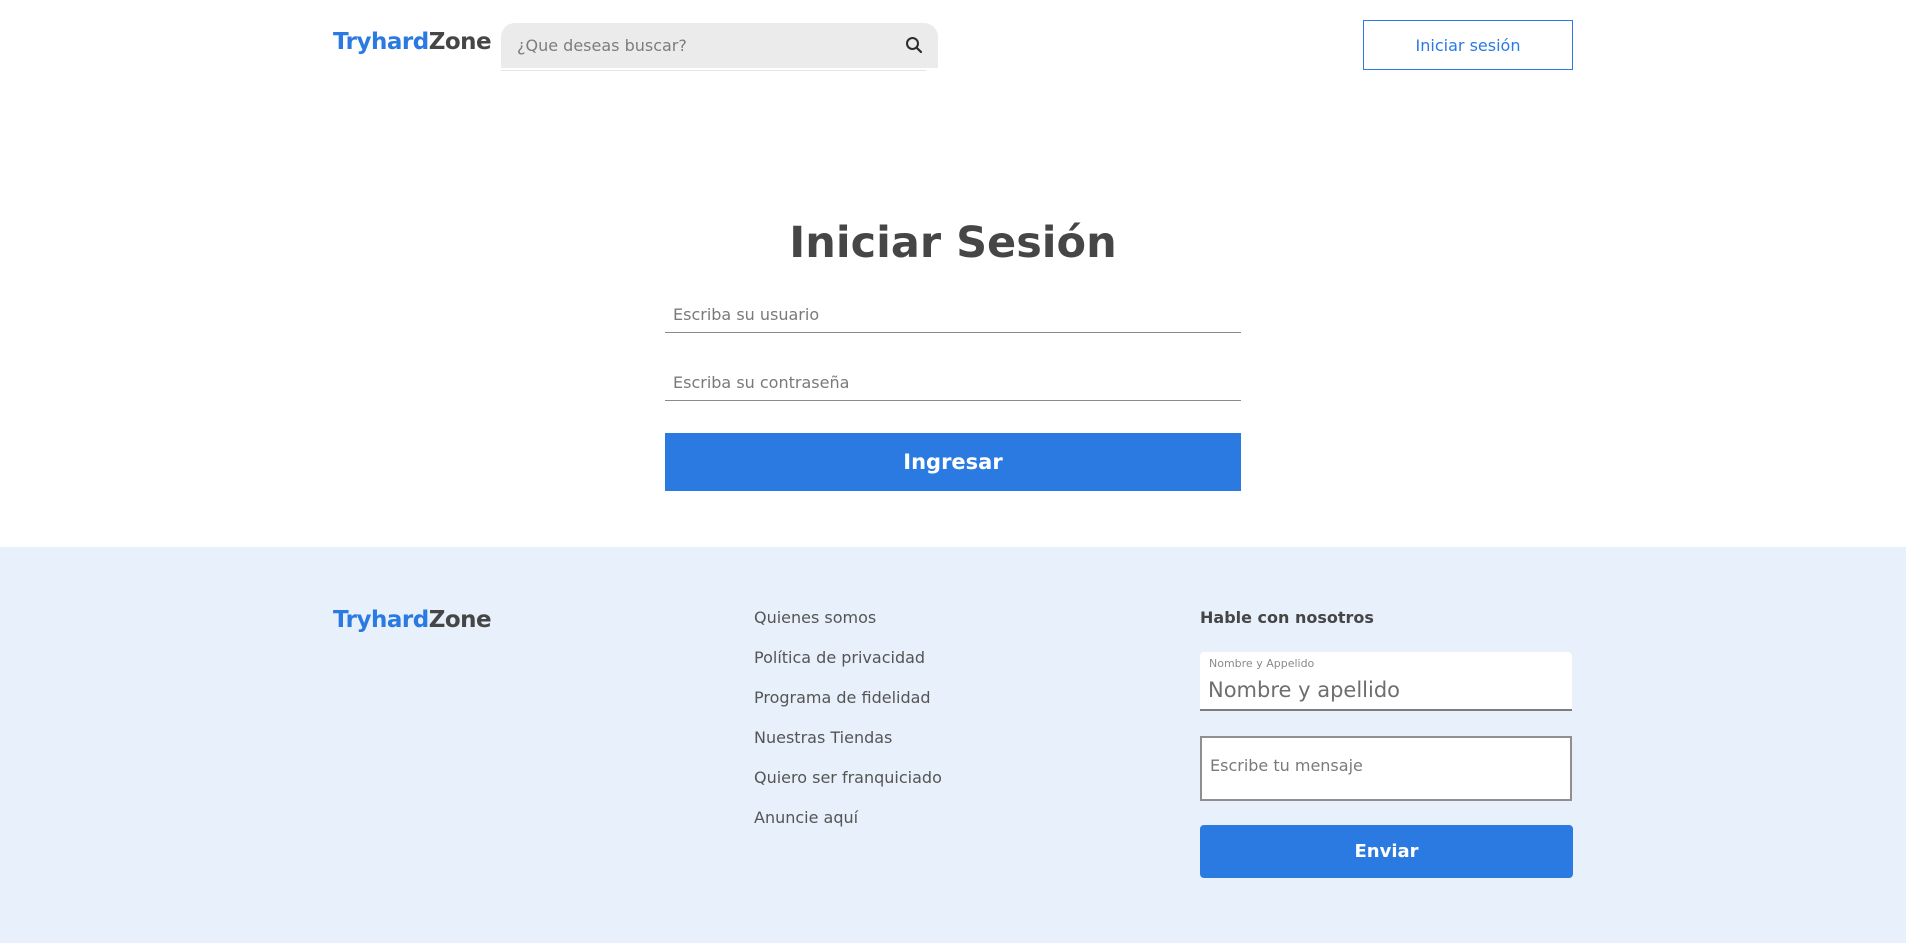 This screenshot has width=1906, height=952. What do you see at coordinates (953, 243) in the screenshot?
I see `page-title: Iniciar Sesión` at bounding box center [953, 243].